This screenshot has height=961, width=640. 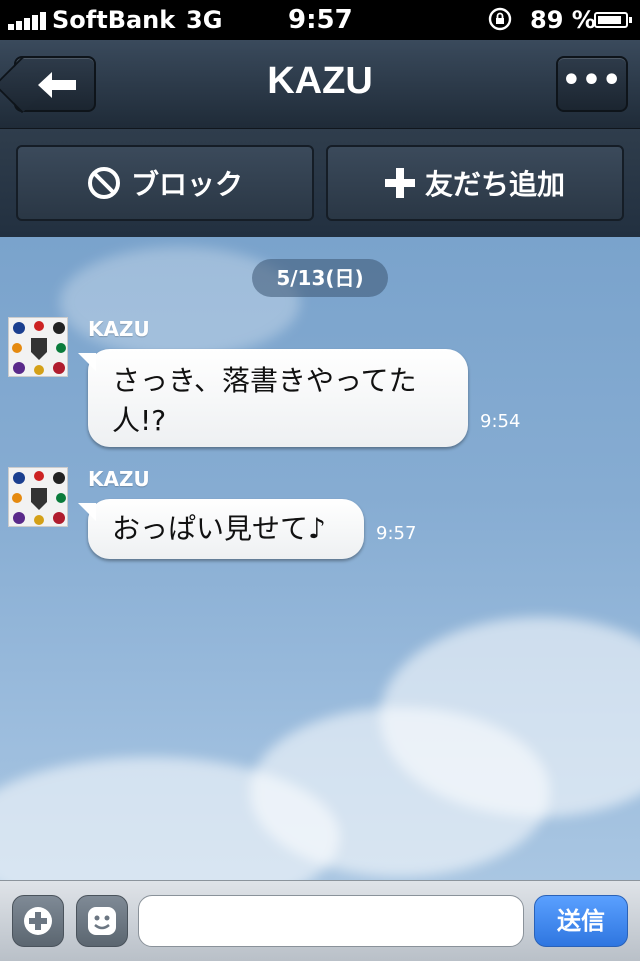 I want to click on sticker-button, so click(x=102, y=921).